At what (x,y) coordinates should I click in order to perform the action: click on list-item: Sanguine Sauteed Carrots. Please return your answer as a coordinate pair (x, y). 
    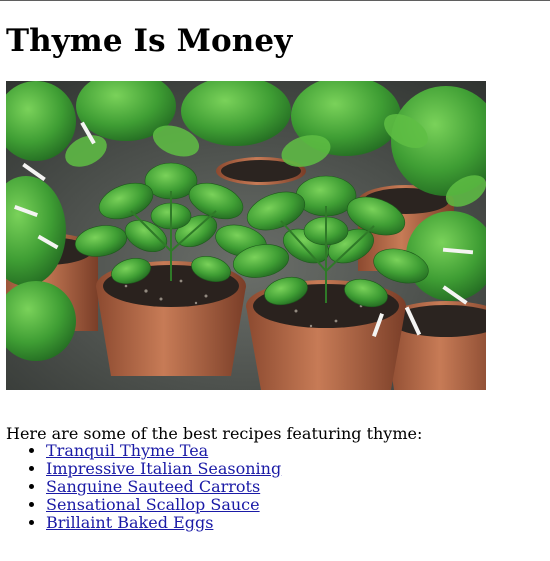
    Looking at the image, I should click on (163, 487).